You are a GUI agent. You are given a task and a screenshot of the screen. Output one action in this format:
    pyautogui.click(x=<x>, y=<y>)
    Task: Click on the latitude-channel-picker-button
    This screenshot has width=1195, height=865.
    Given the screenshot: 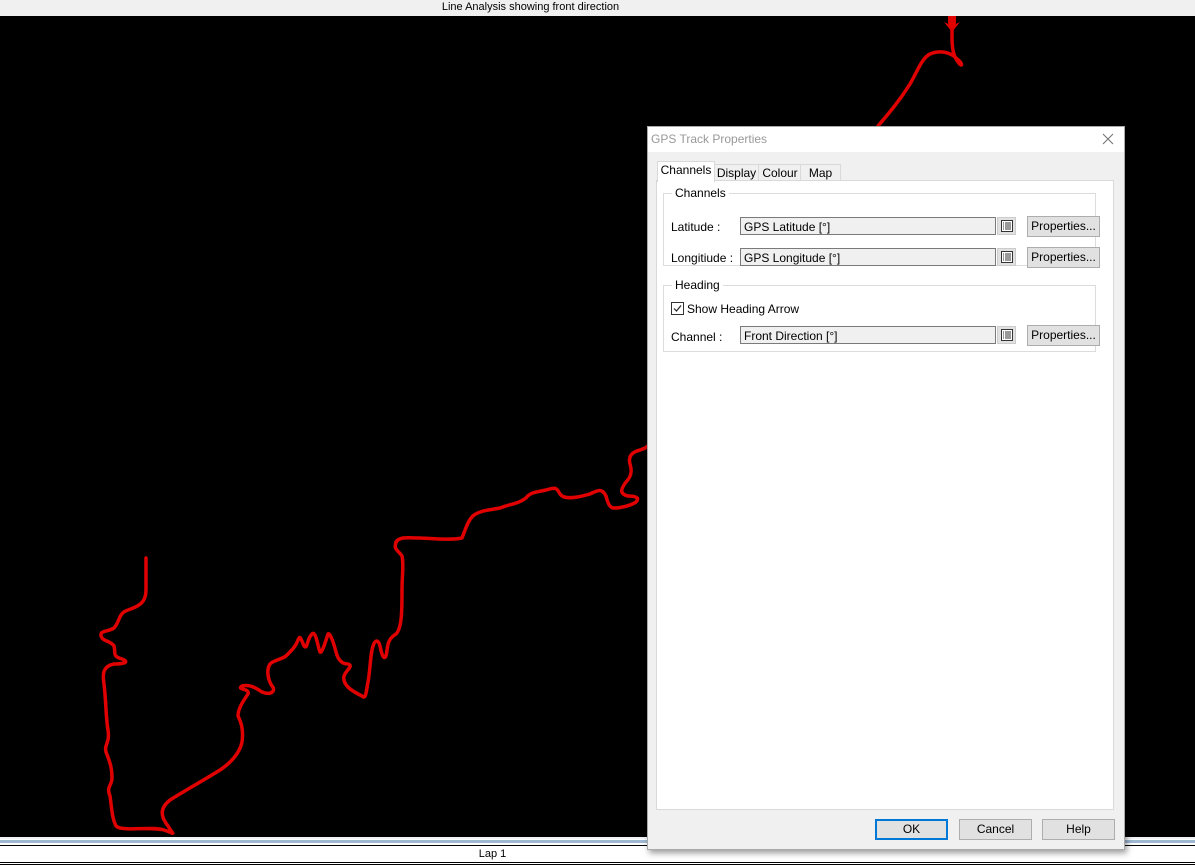 What is the action you would take?
    pyautogui.click(x=1006, y=226)
    